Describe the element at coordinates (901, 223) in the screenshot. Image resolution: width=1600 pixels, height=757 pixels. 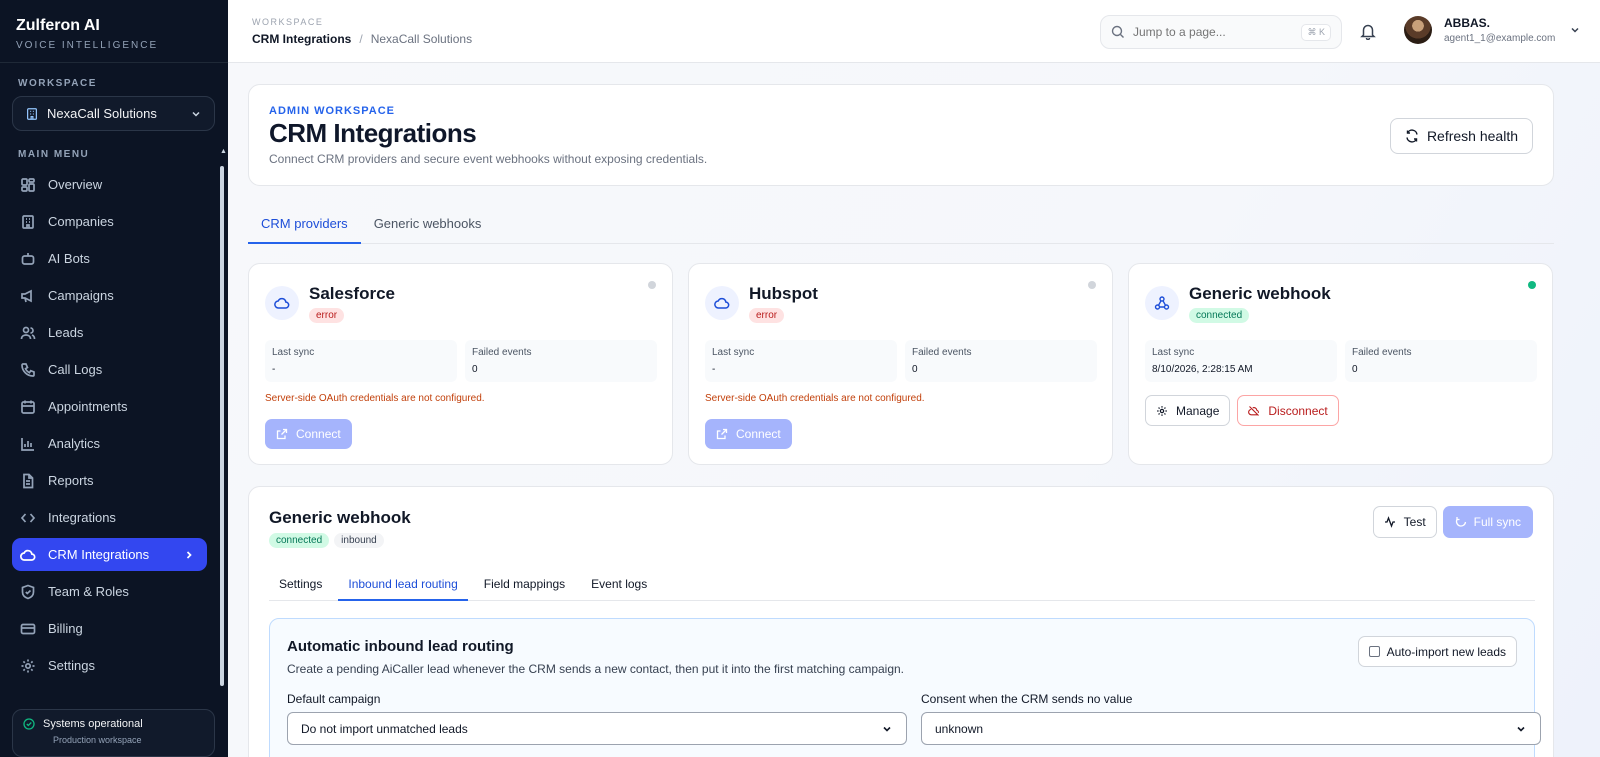
I see `provider-tabs: CRM providers Generic webhooks` at that location.